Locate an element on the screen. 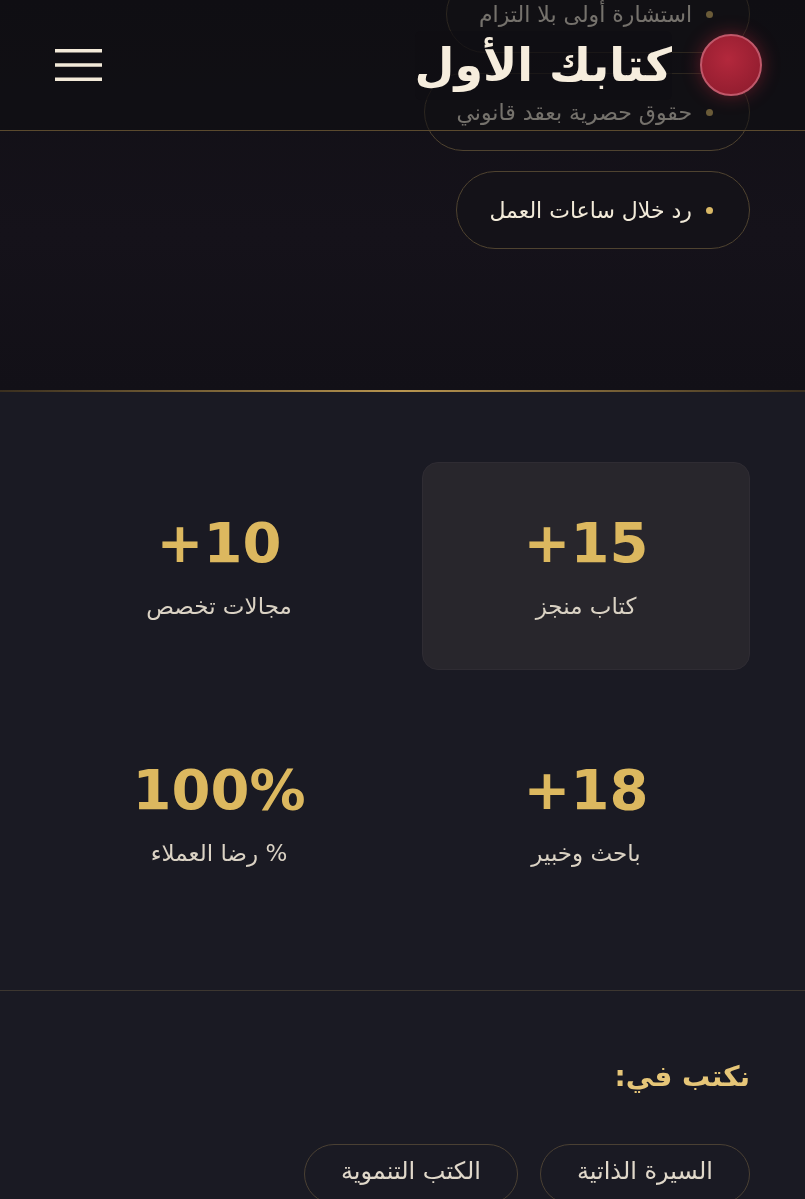  stat-label: % رضا العملاء is located at coordinates (219, 853).